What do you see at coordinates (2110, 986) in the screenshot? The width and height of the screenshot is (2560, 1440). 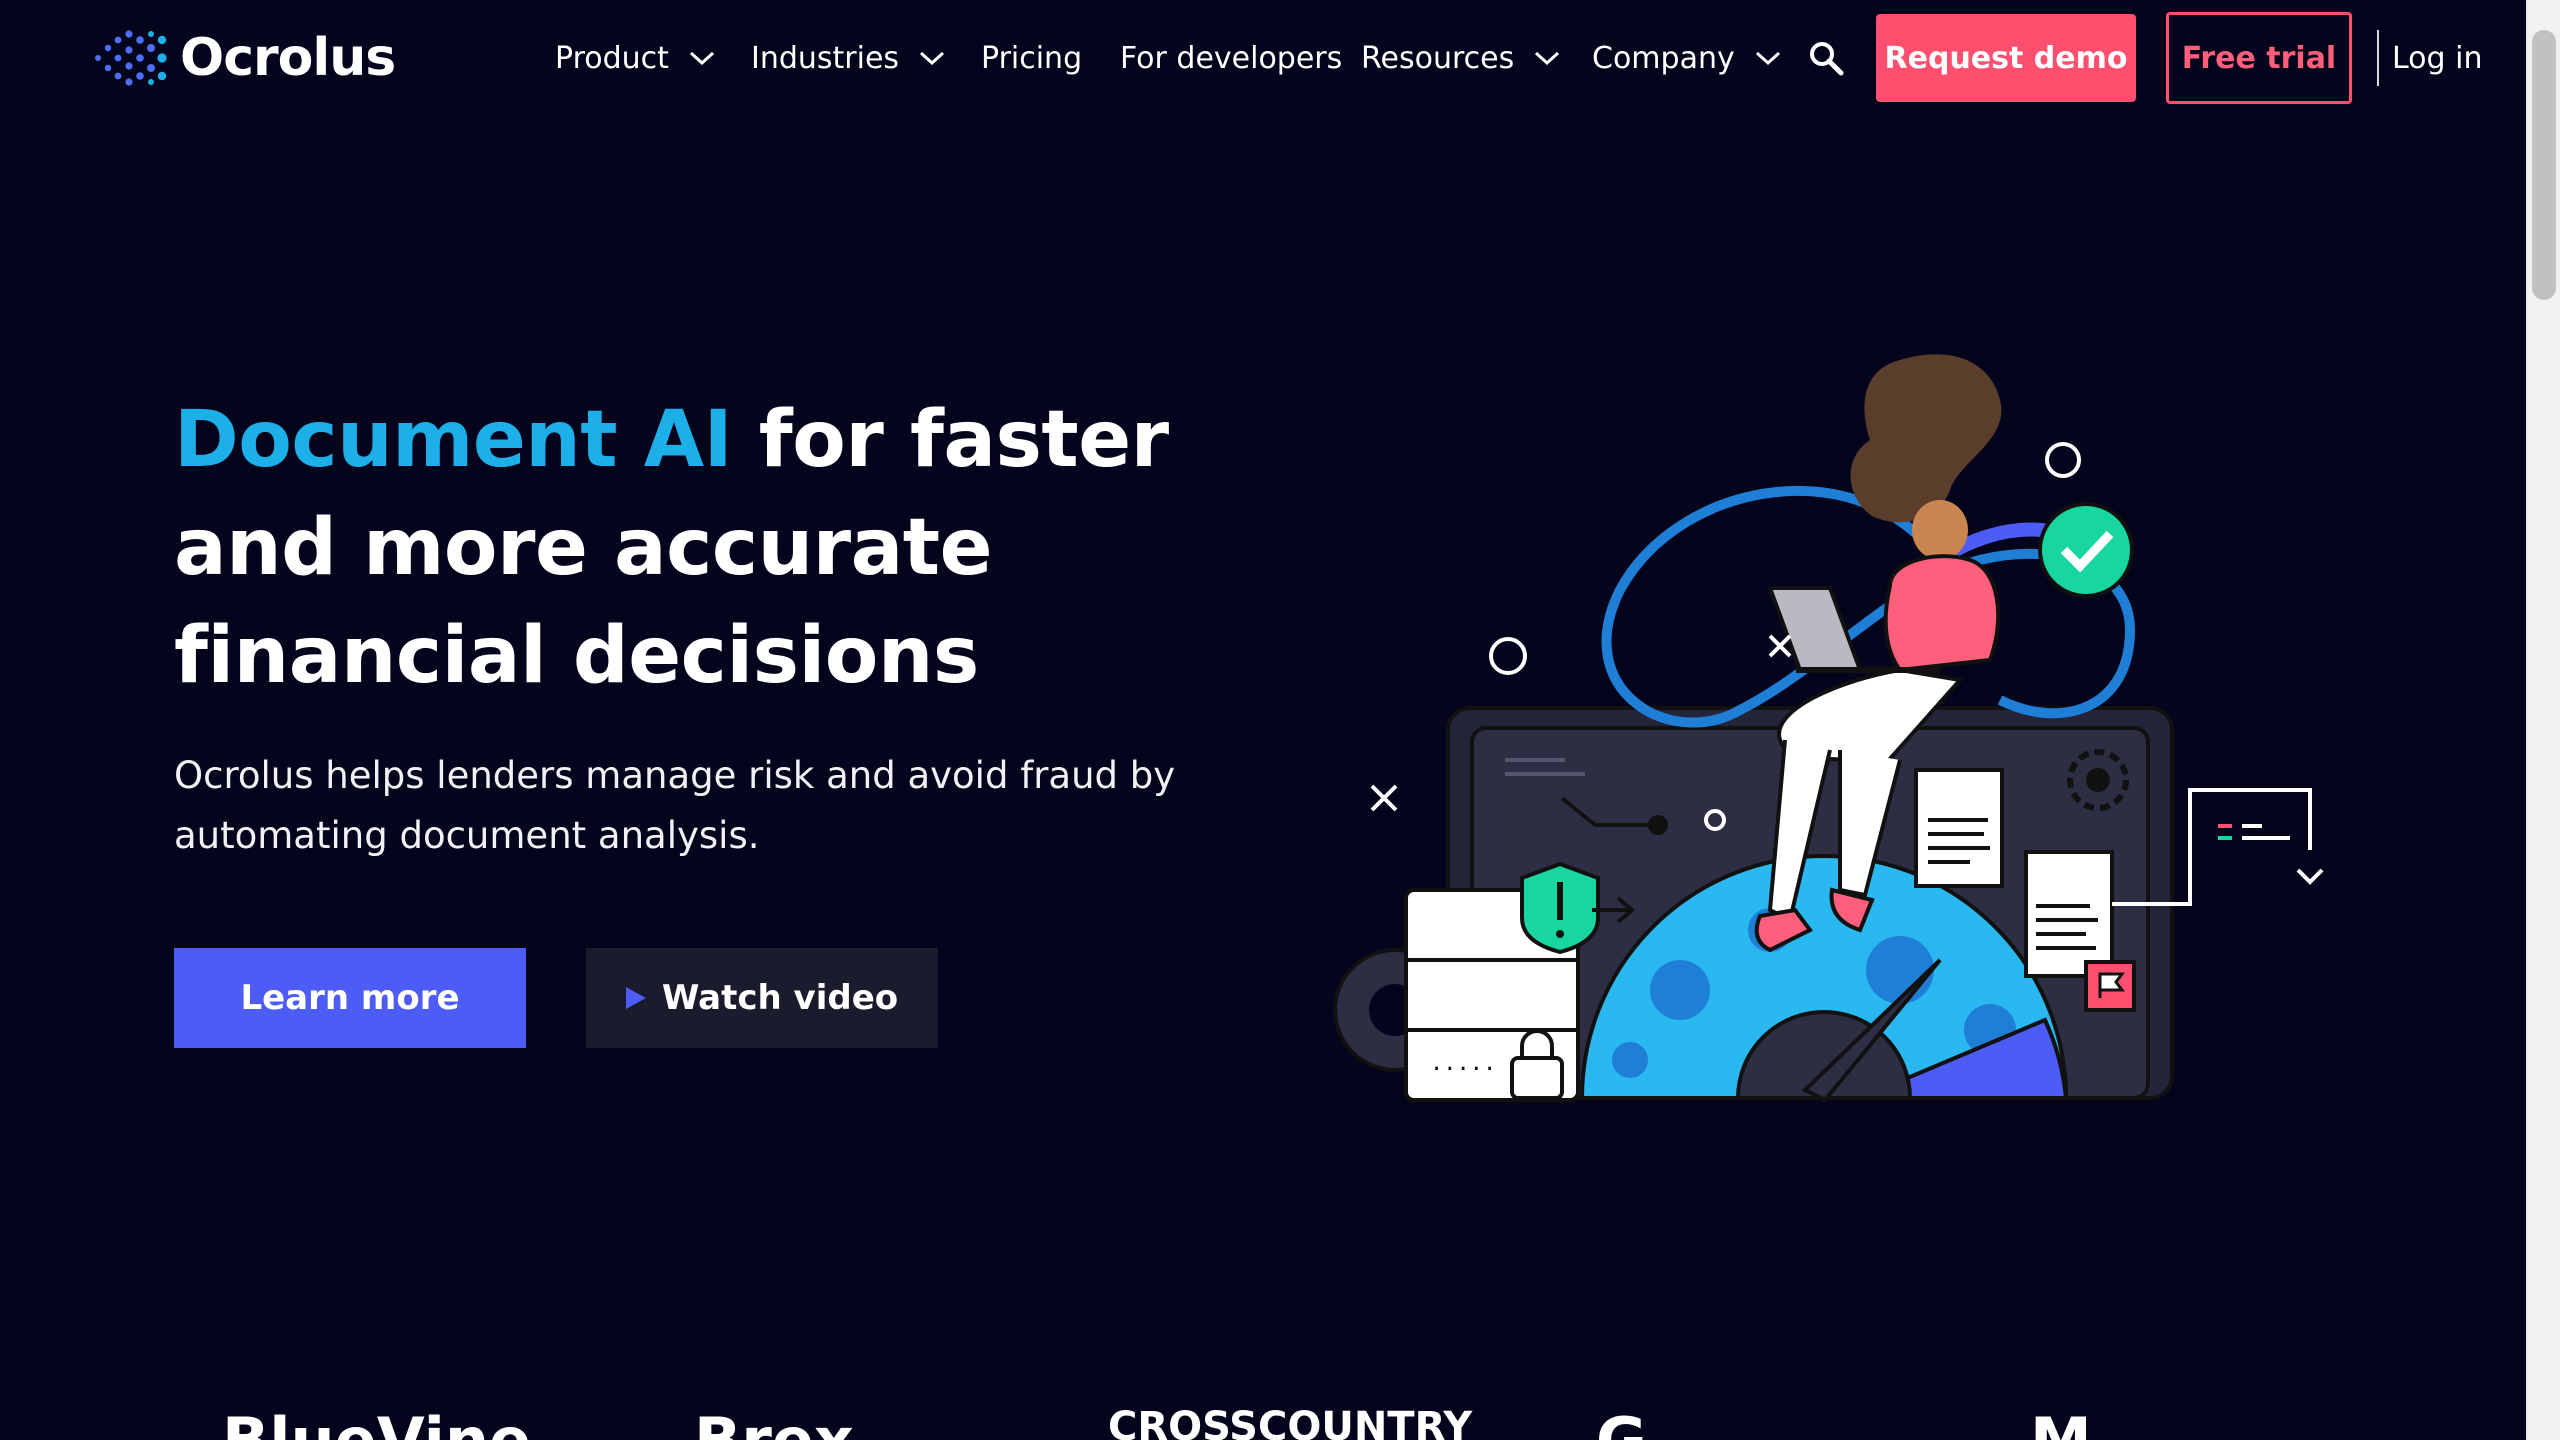 I see `flag-icon` at bounding box center [2110, 986].